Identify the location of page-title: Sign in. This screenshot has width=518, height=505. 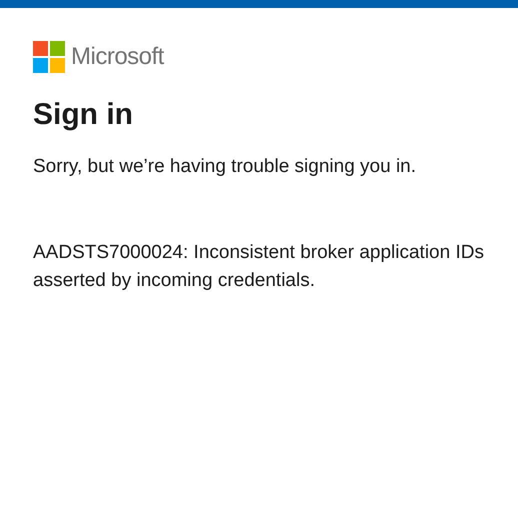
(83, 115).